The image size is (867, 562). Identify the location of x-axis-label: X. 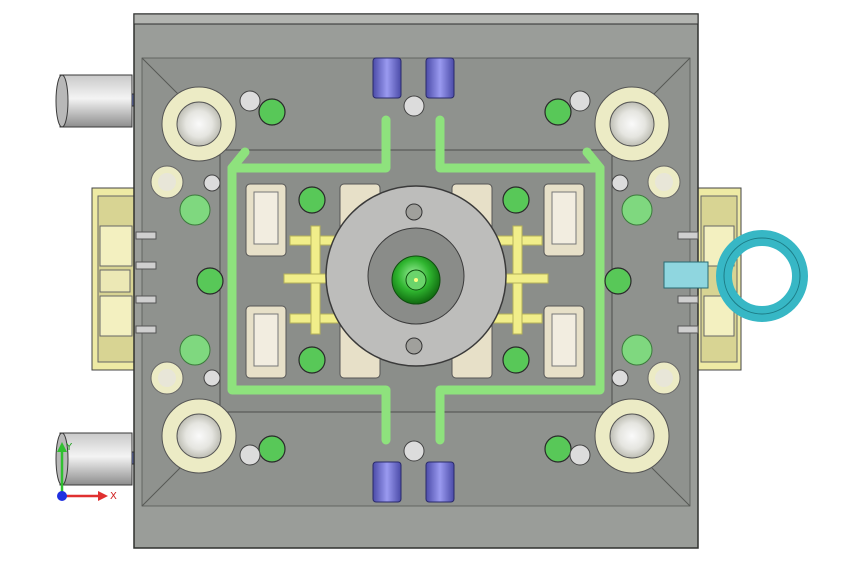
(113, 496).